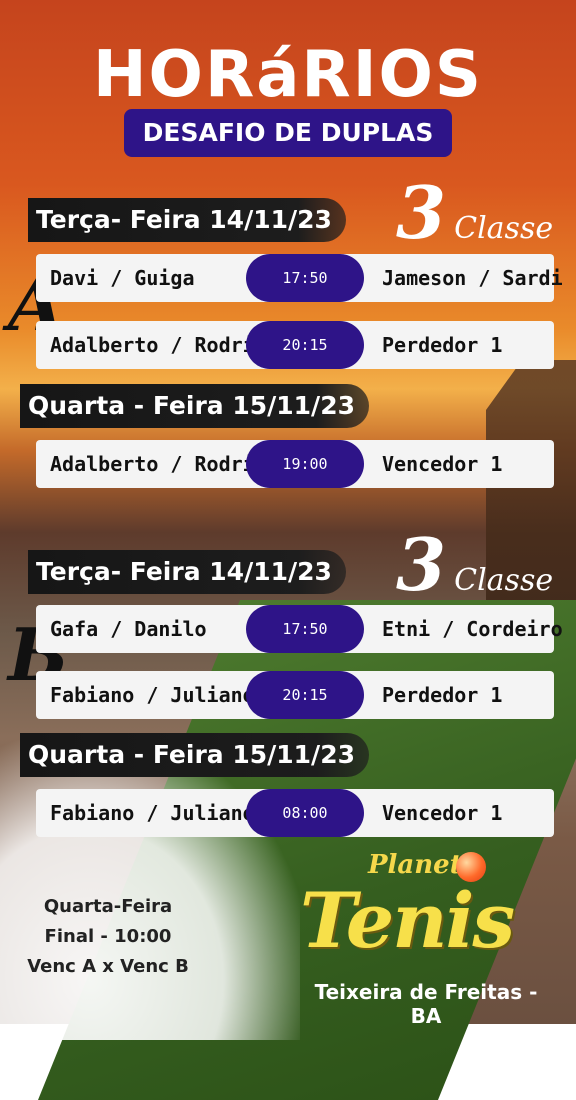 The width and height of the screenshot is (576, 1100). I want to click on logo-tenis-text: Tenis, so click(407, 920).